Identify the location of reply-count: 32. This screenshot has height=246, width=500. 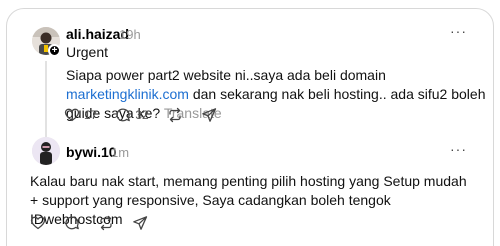
(142, 115).